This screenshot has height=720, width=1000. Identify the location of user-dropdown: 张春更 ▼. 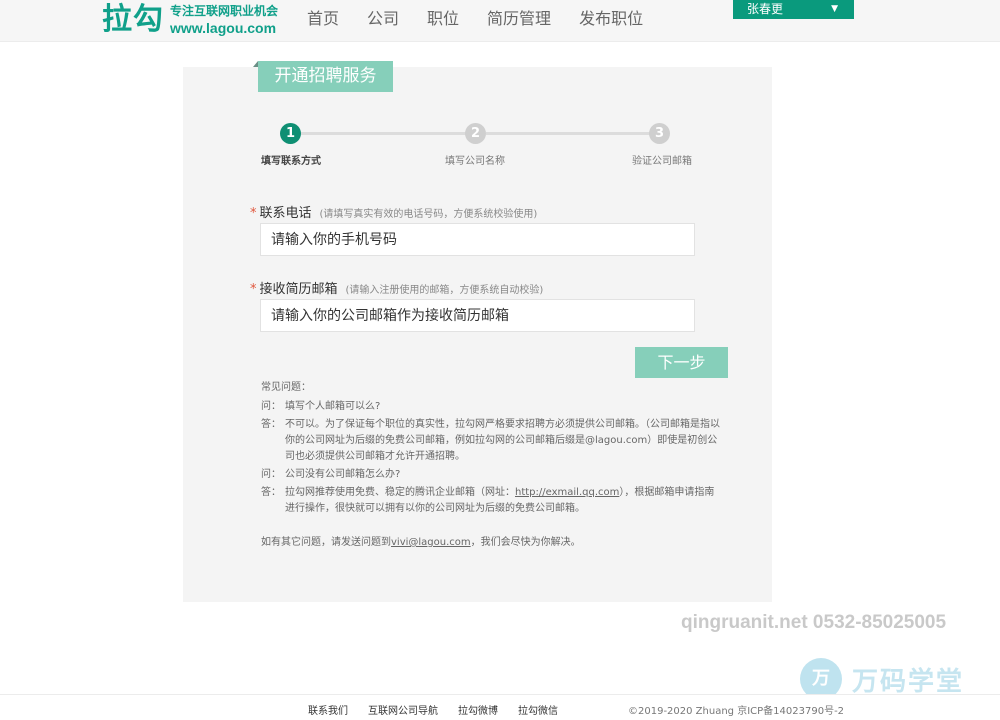
(793, 9).